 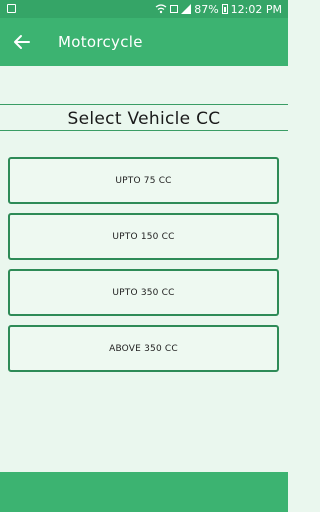 I want to click on clock: 12:02 PM, so click(x=256, y=9).